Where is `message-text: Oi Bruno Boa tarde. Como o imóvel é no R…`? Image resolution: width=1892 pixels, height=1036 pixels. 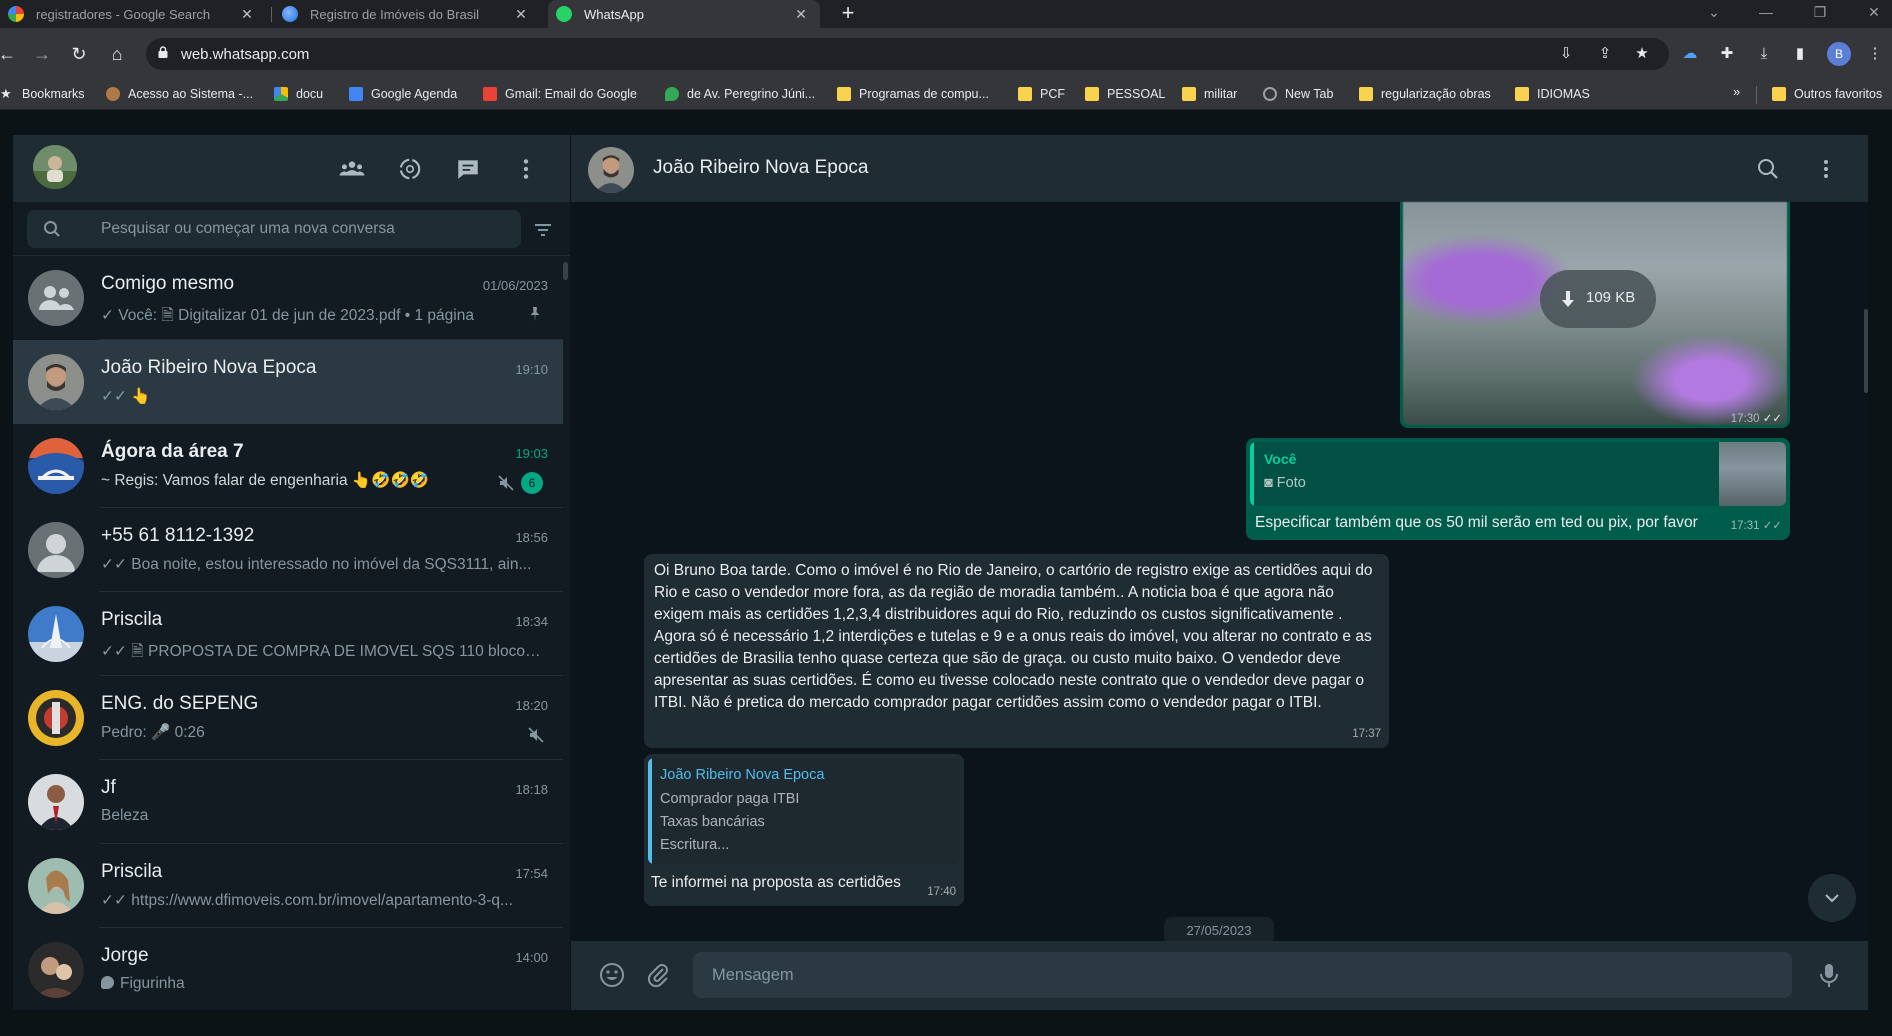 message-text: Oi Bruno Boa tarde. Como o imóvel é no R… is located at coordinates (1013, 636).